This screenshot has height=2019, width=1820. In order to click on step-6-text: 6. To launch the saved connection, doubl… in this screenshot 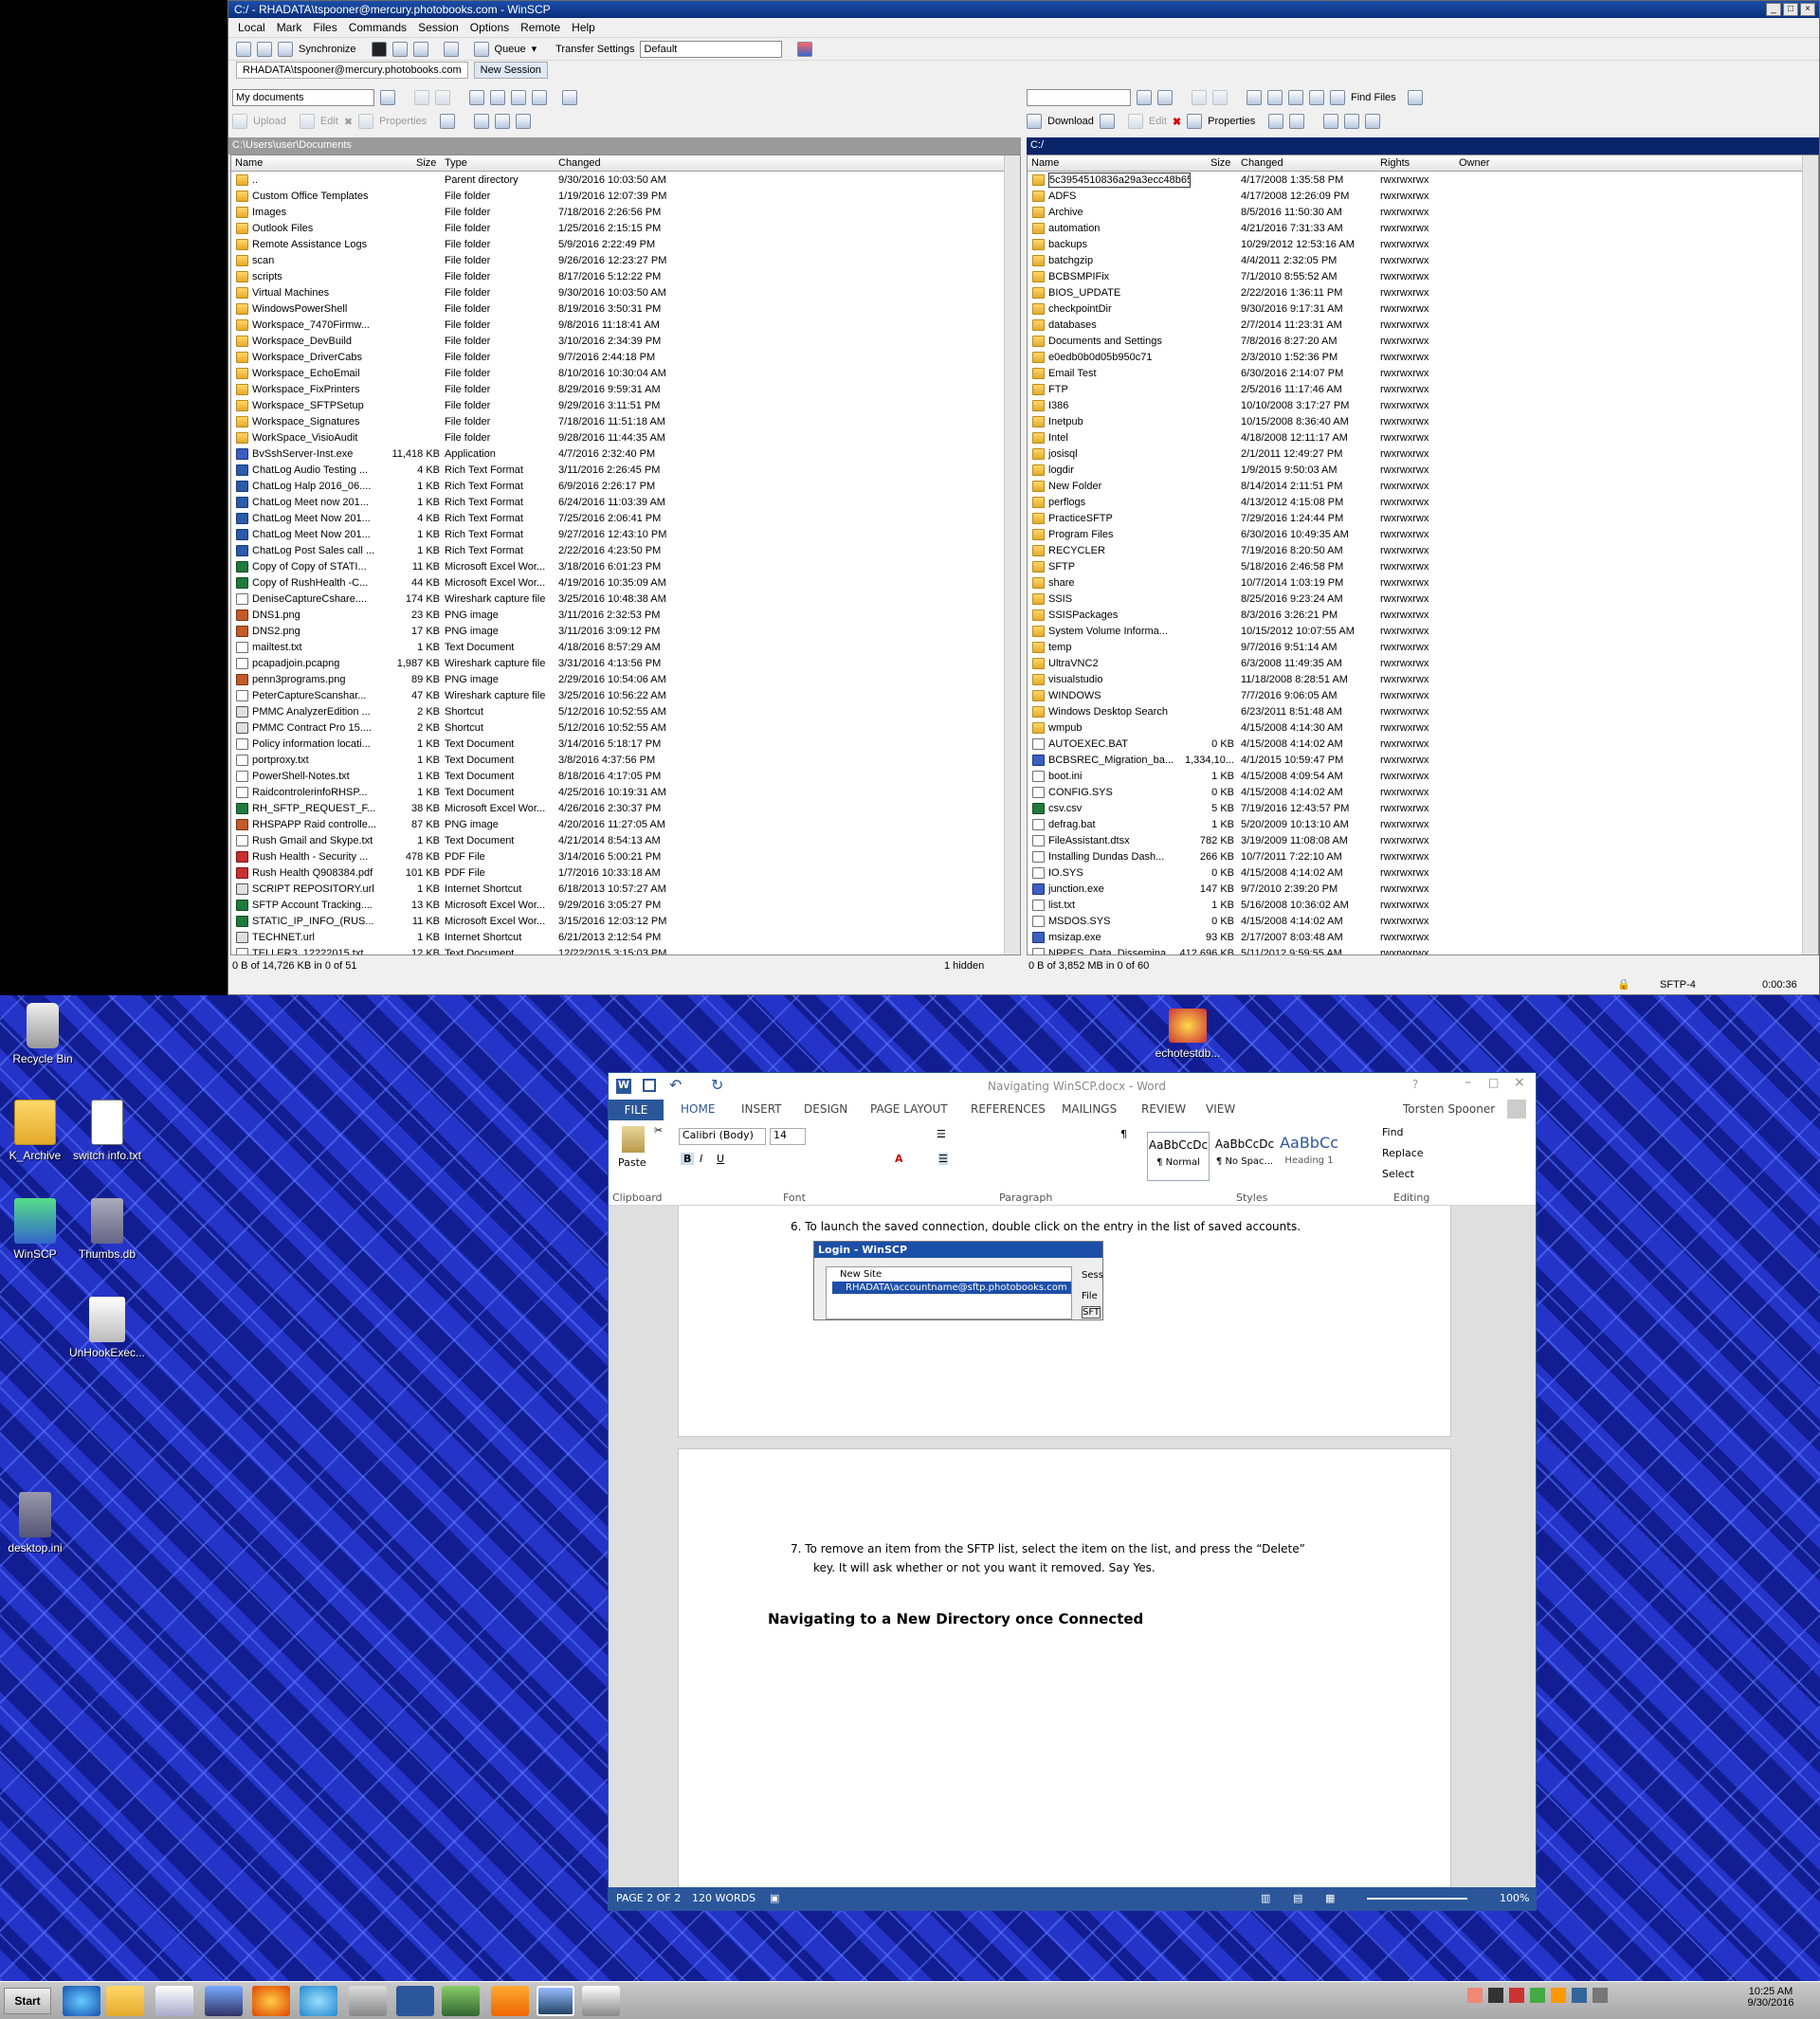, I will do `click(1046, 1226)`.